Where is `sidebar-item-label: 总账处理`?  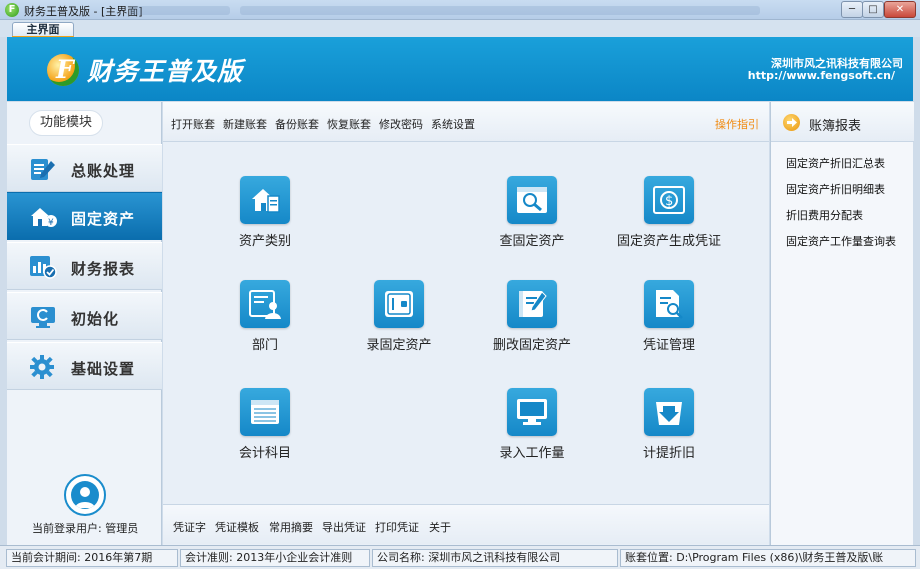 sidebar-item-label: 总账处理 is located at coordinates (103, 171).